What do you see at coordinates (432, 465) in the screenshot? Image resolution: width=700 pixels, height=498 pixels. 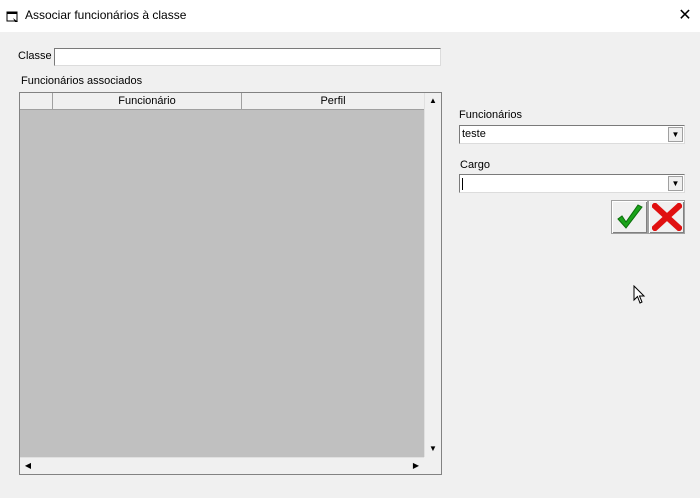 I see `scrollbar-corner` at bounding box center [432, 465].